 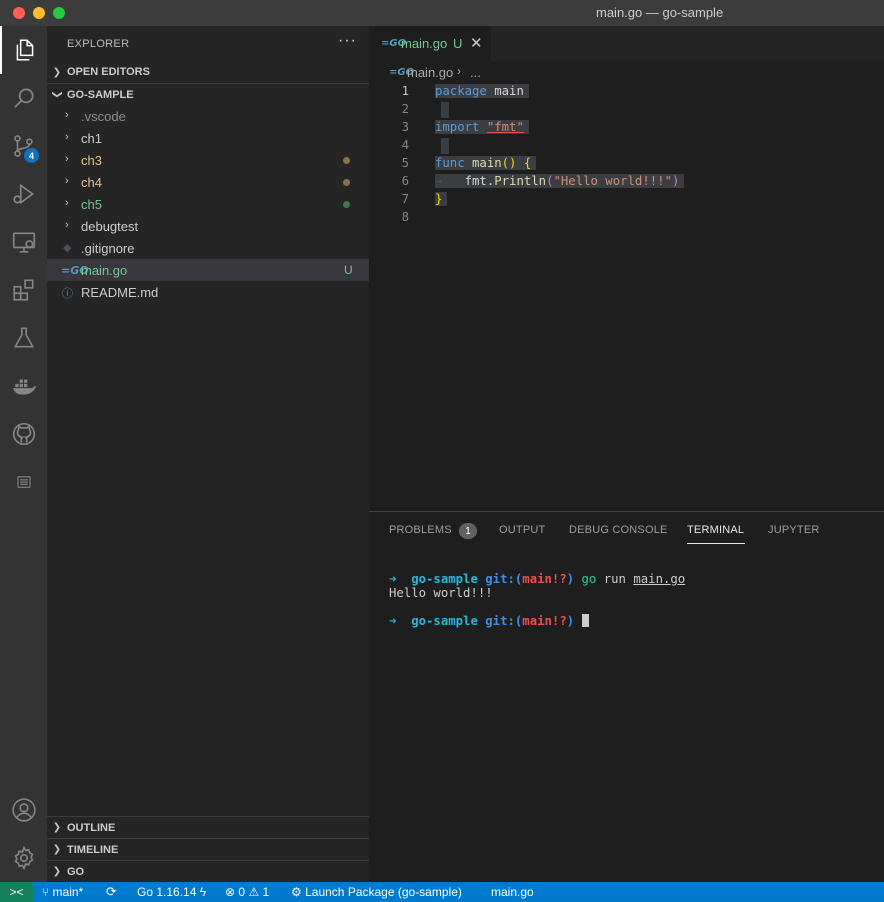 I want to click on tree-item-label: debugtest, so click(x=110, y=226).